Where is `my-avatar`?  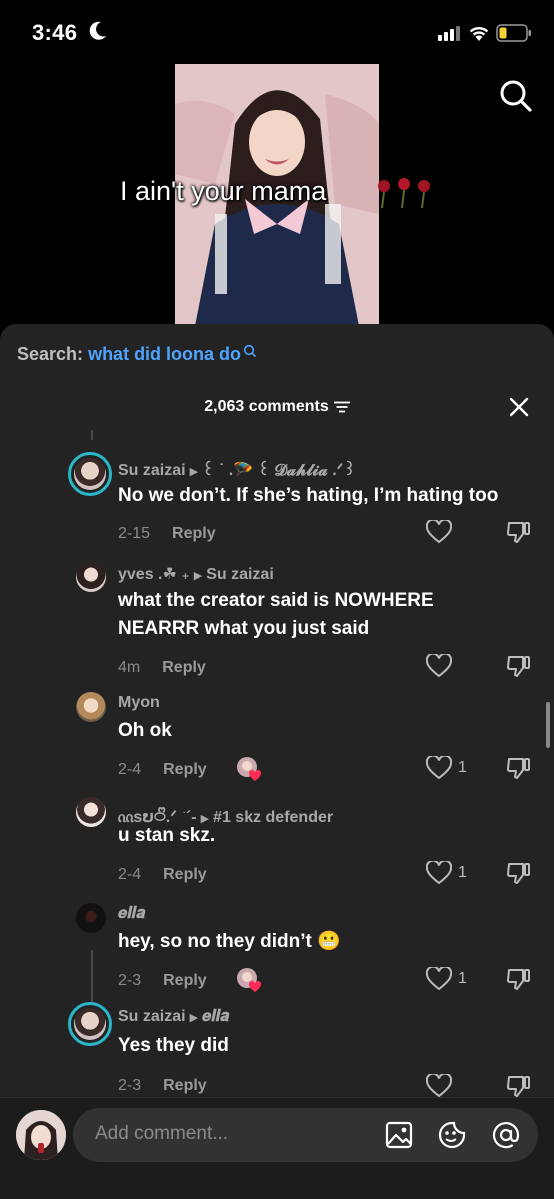 my-avatar is located at coordinates (41, 1135).